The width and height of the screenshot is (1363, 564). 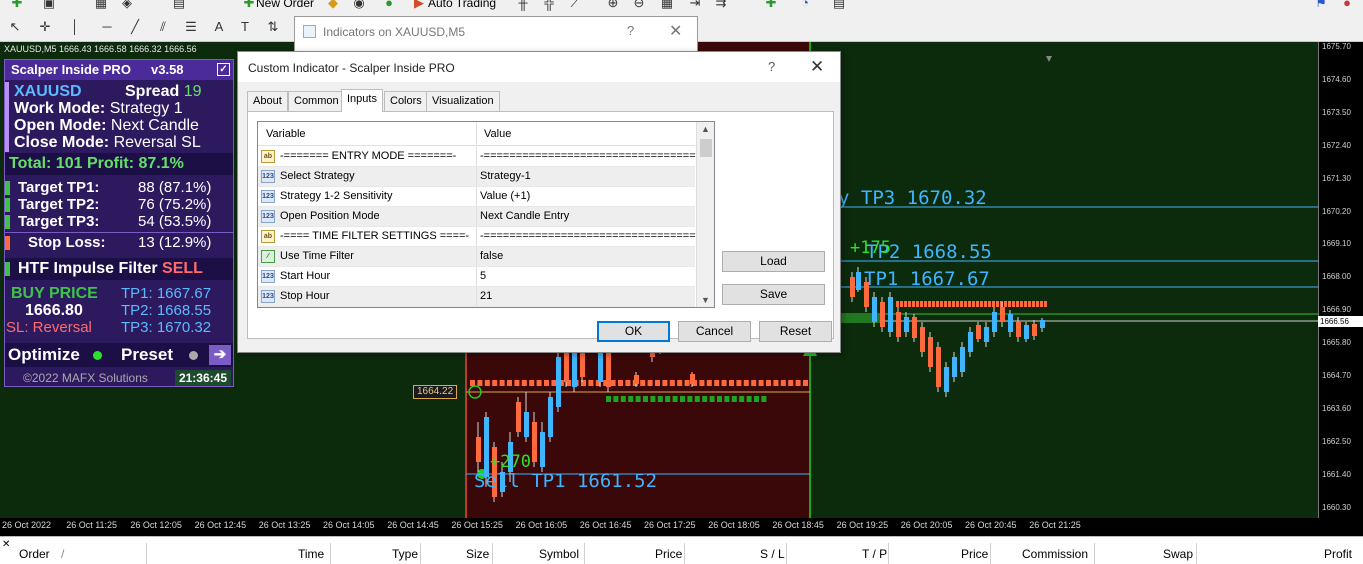 I want to click on input-row: 123 Select Strategy Strategy-1, so click(x=476, y=177).